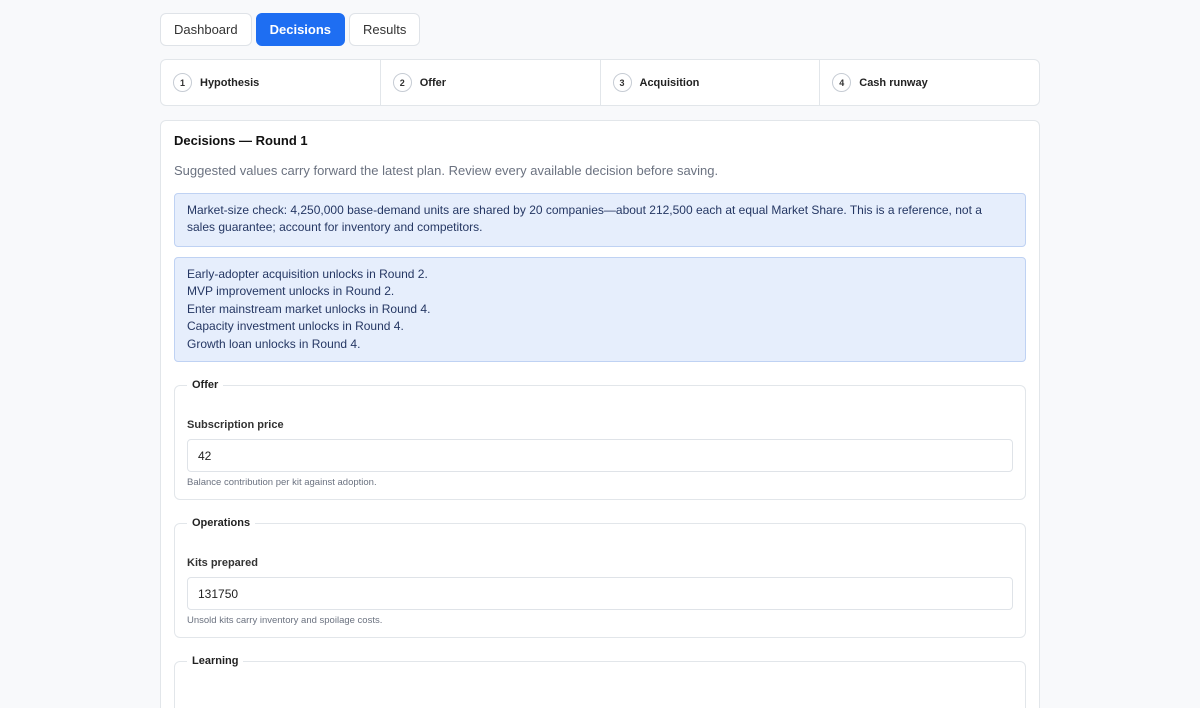 The height and width of the screenshot is (708, 1200). What do you see at coordinates (491, 82) in the screenshot?
I see `step-offer: 2 Offer` at bounding box center [491, 82].